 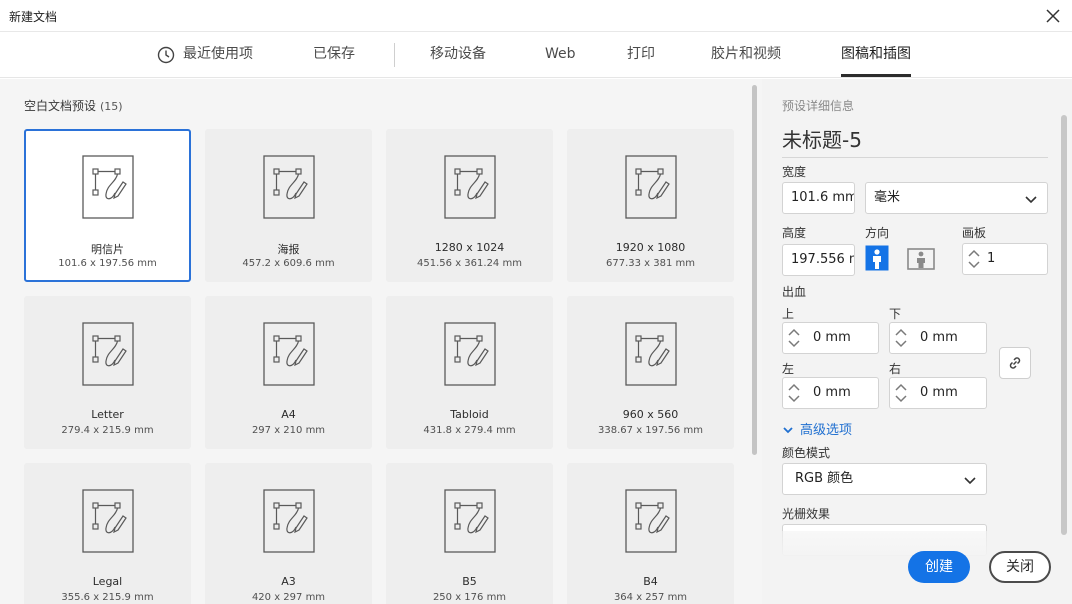 I want to click on create-button: 创建, so click(x=939, y=567).